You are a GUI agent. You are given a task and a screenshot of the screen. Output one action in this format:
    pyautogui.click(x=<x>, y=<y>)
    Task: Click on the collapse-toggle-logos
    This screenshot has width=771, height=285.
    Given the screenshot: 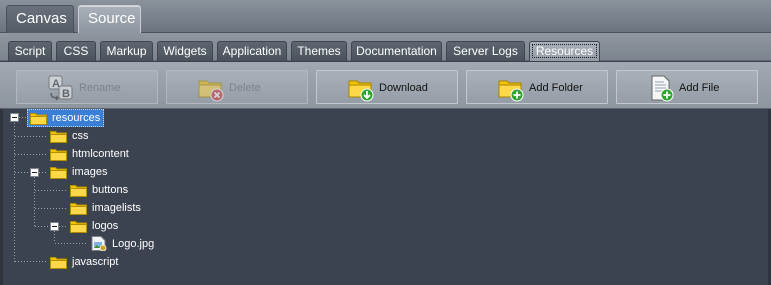 What is the action you would take?
    pyautogui.click(x=54, y=226)
    